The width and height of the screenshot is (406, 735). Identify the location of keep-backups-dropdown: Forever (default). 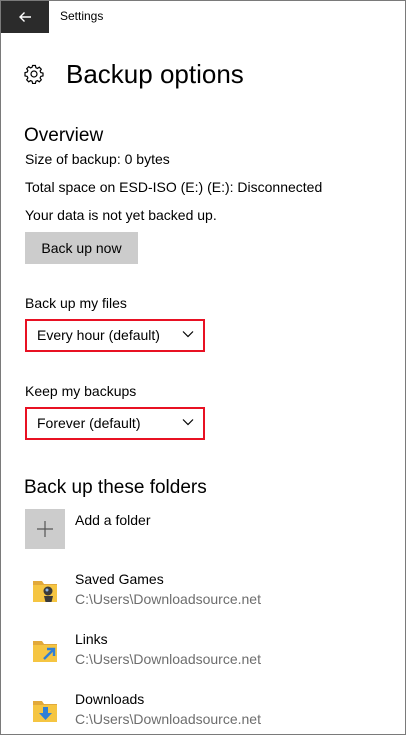
(115, 423).